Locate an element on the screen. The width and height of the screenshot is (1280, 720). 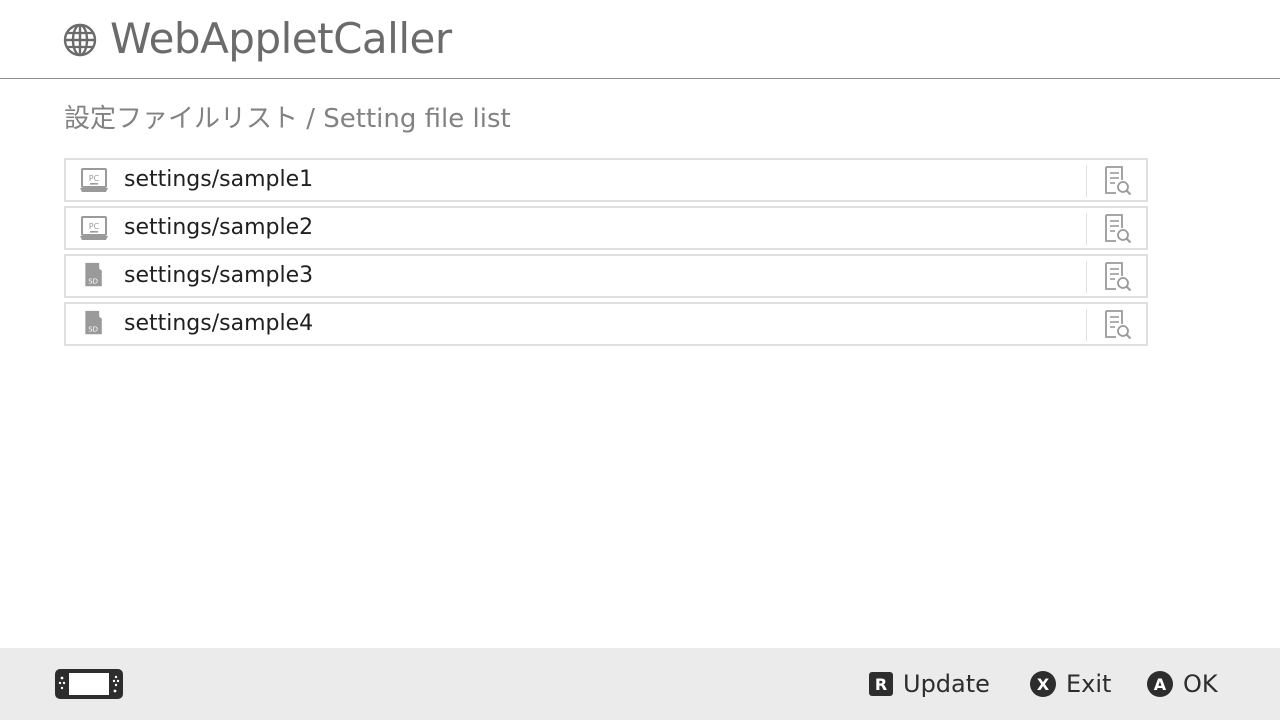
r-button-icon: R is located at coordinates (881, 684).